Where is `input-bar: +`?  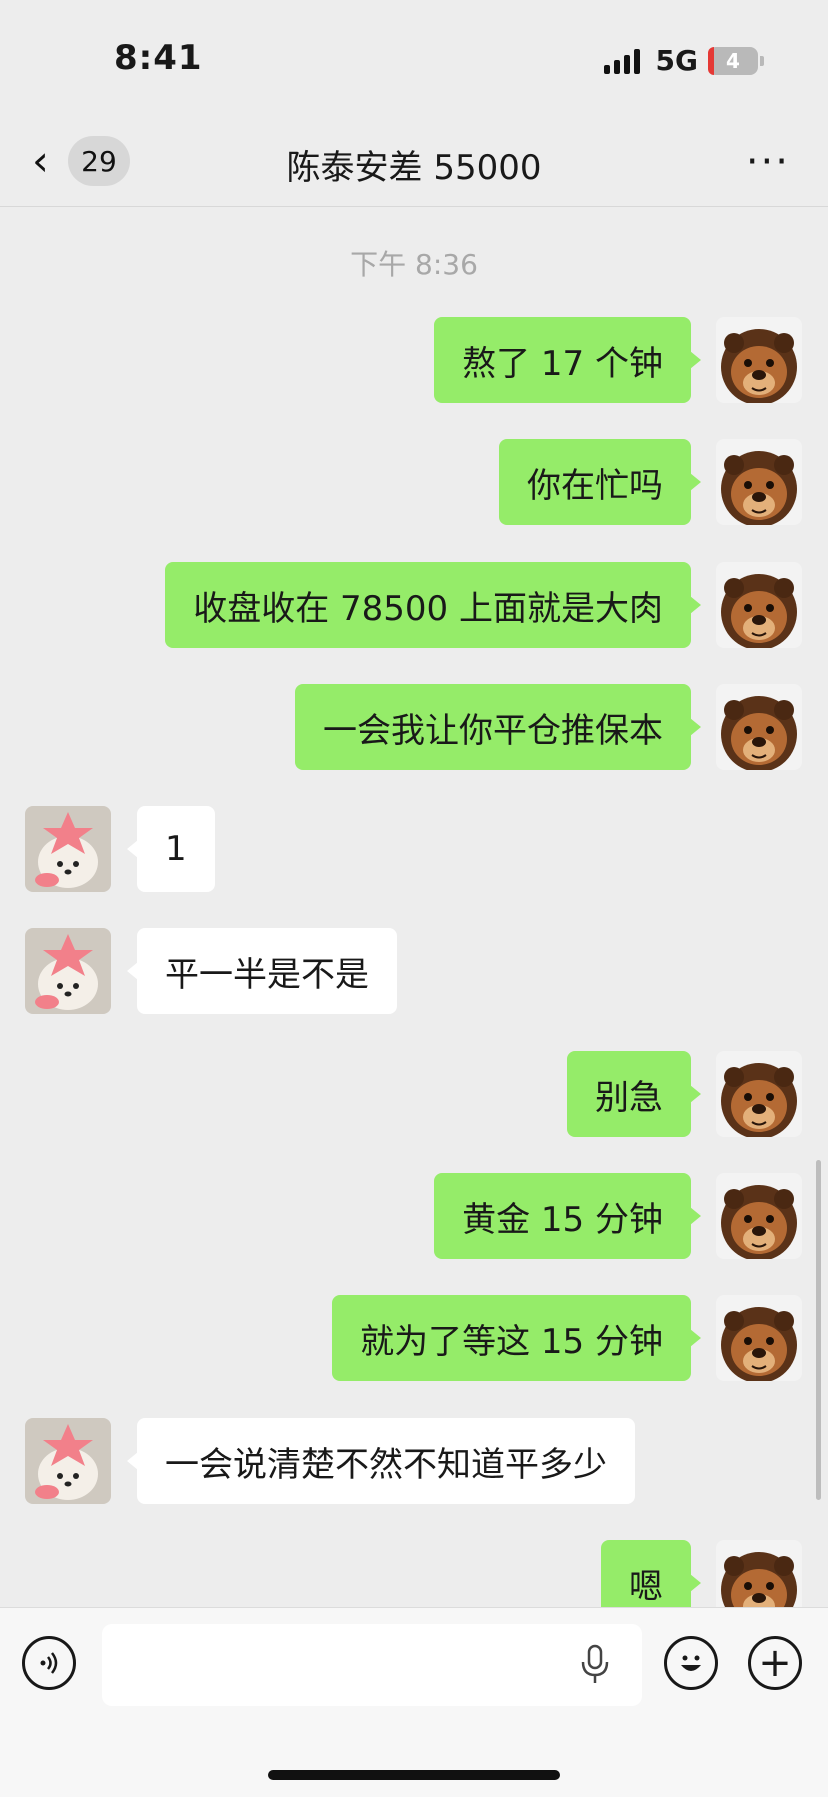
input-bar: + is located at coordinates (414, 1702).